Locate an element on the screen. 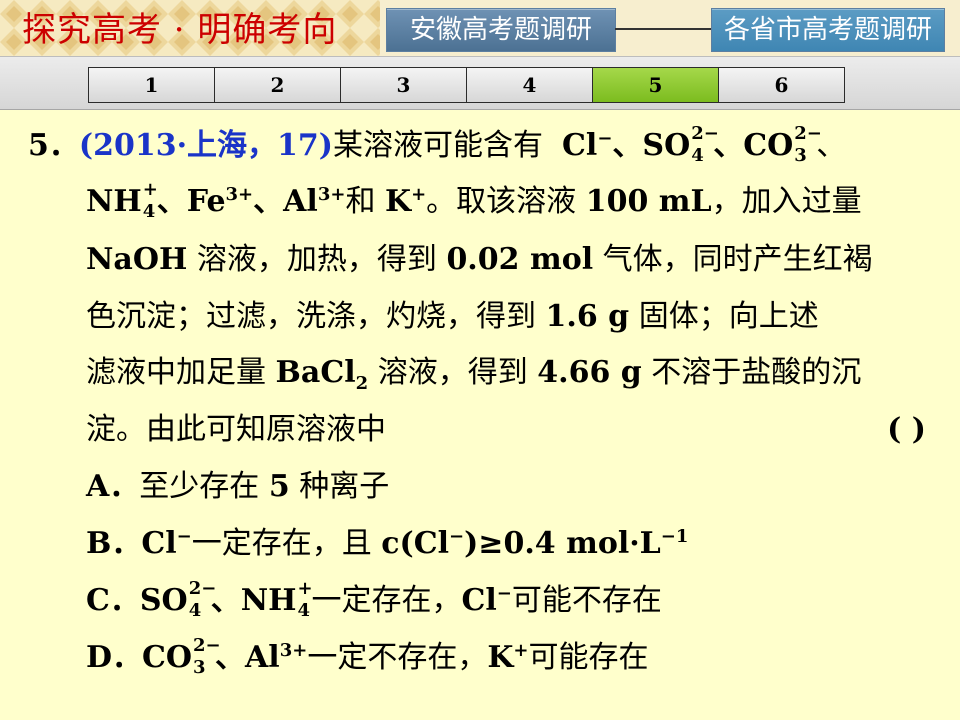  provinces-exam-button: 各省市高考题调研 is located at coordinates (828, 30).